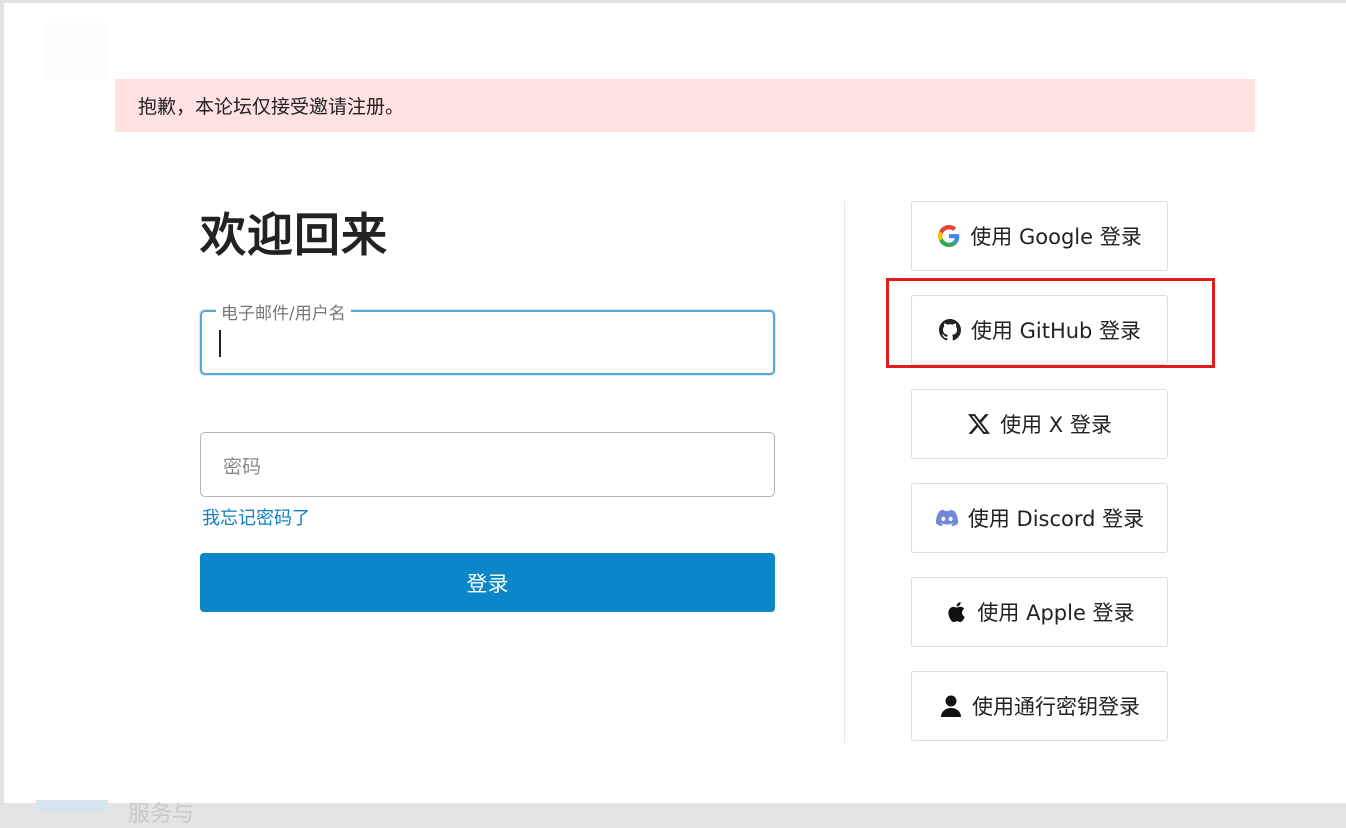 The height and width of the screenshot is (828, 1346). What do you see at coordinates (844, 472) in the screenshot?
I see `vertical-divider` at bounding box center [844, 472].